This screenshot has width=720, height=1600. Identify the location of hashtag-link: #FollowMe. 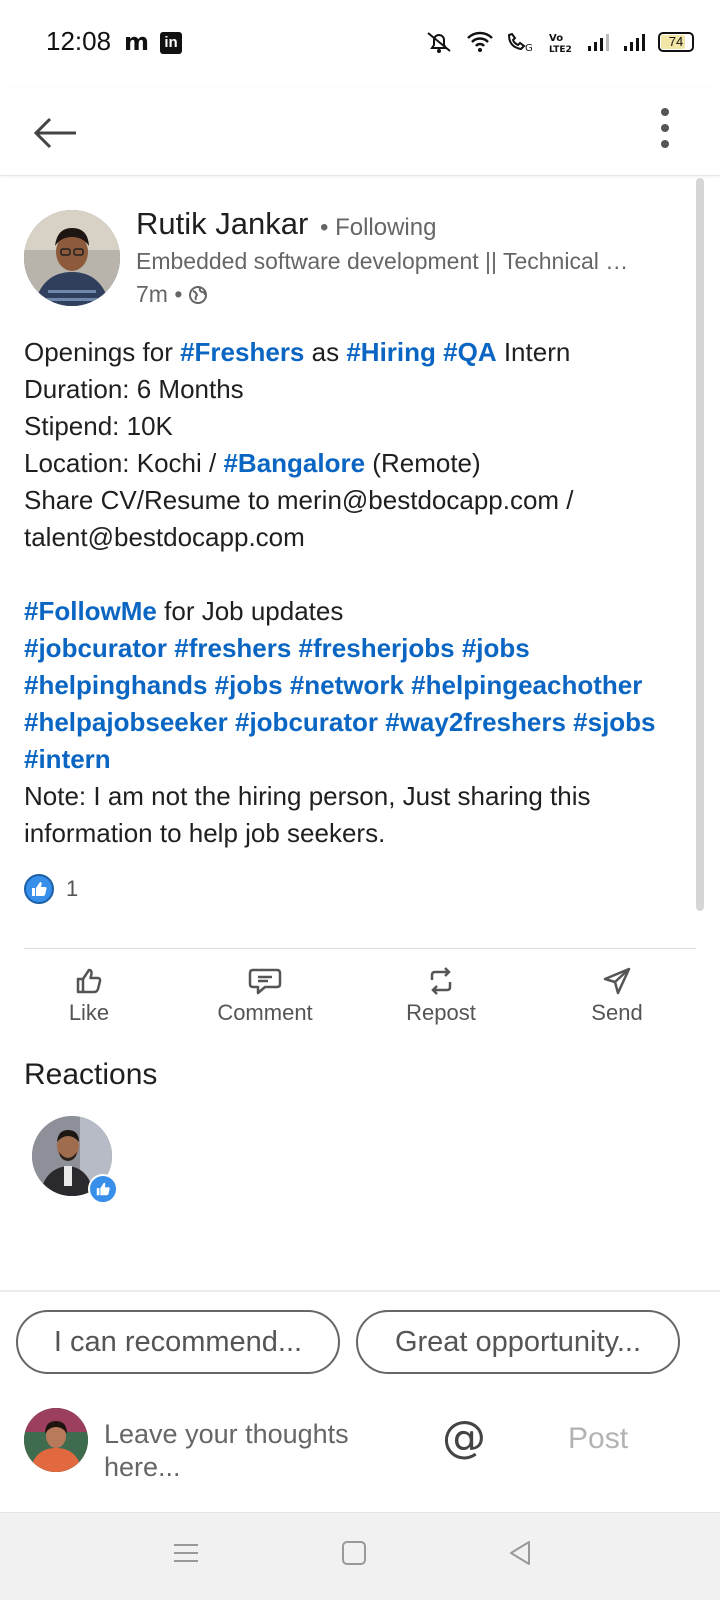
(90, 611).